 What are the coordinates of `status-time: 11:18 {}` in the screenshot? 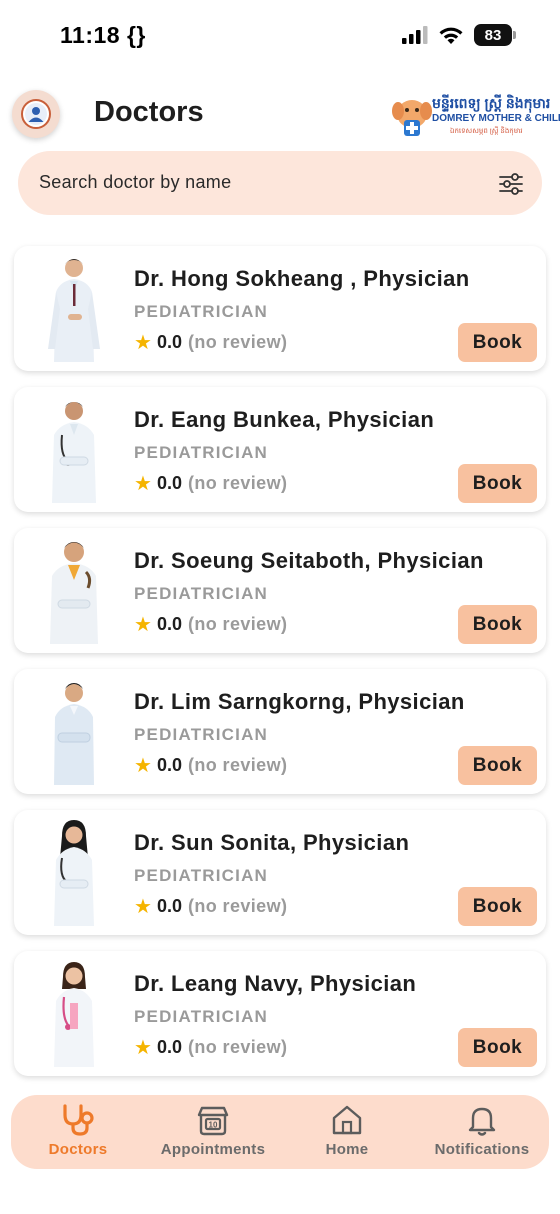 It's located at (103, 35).